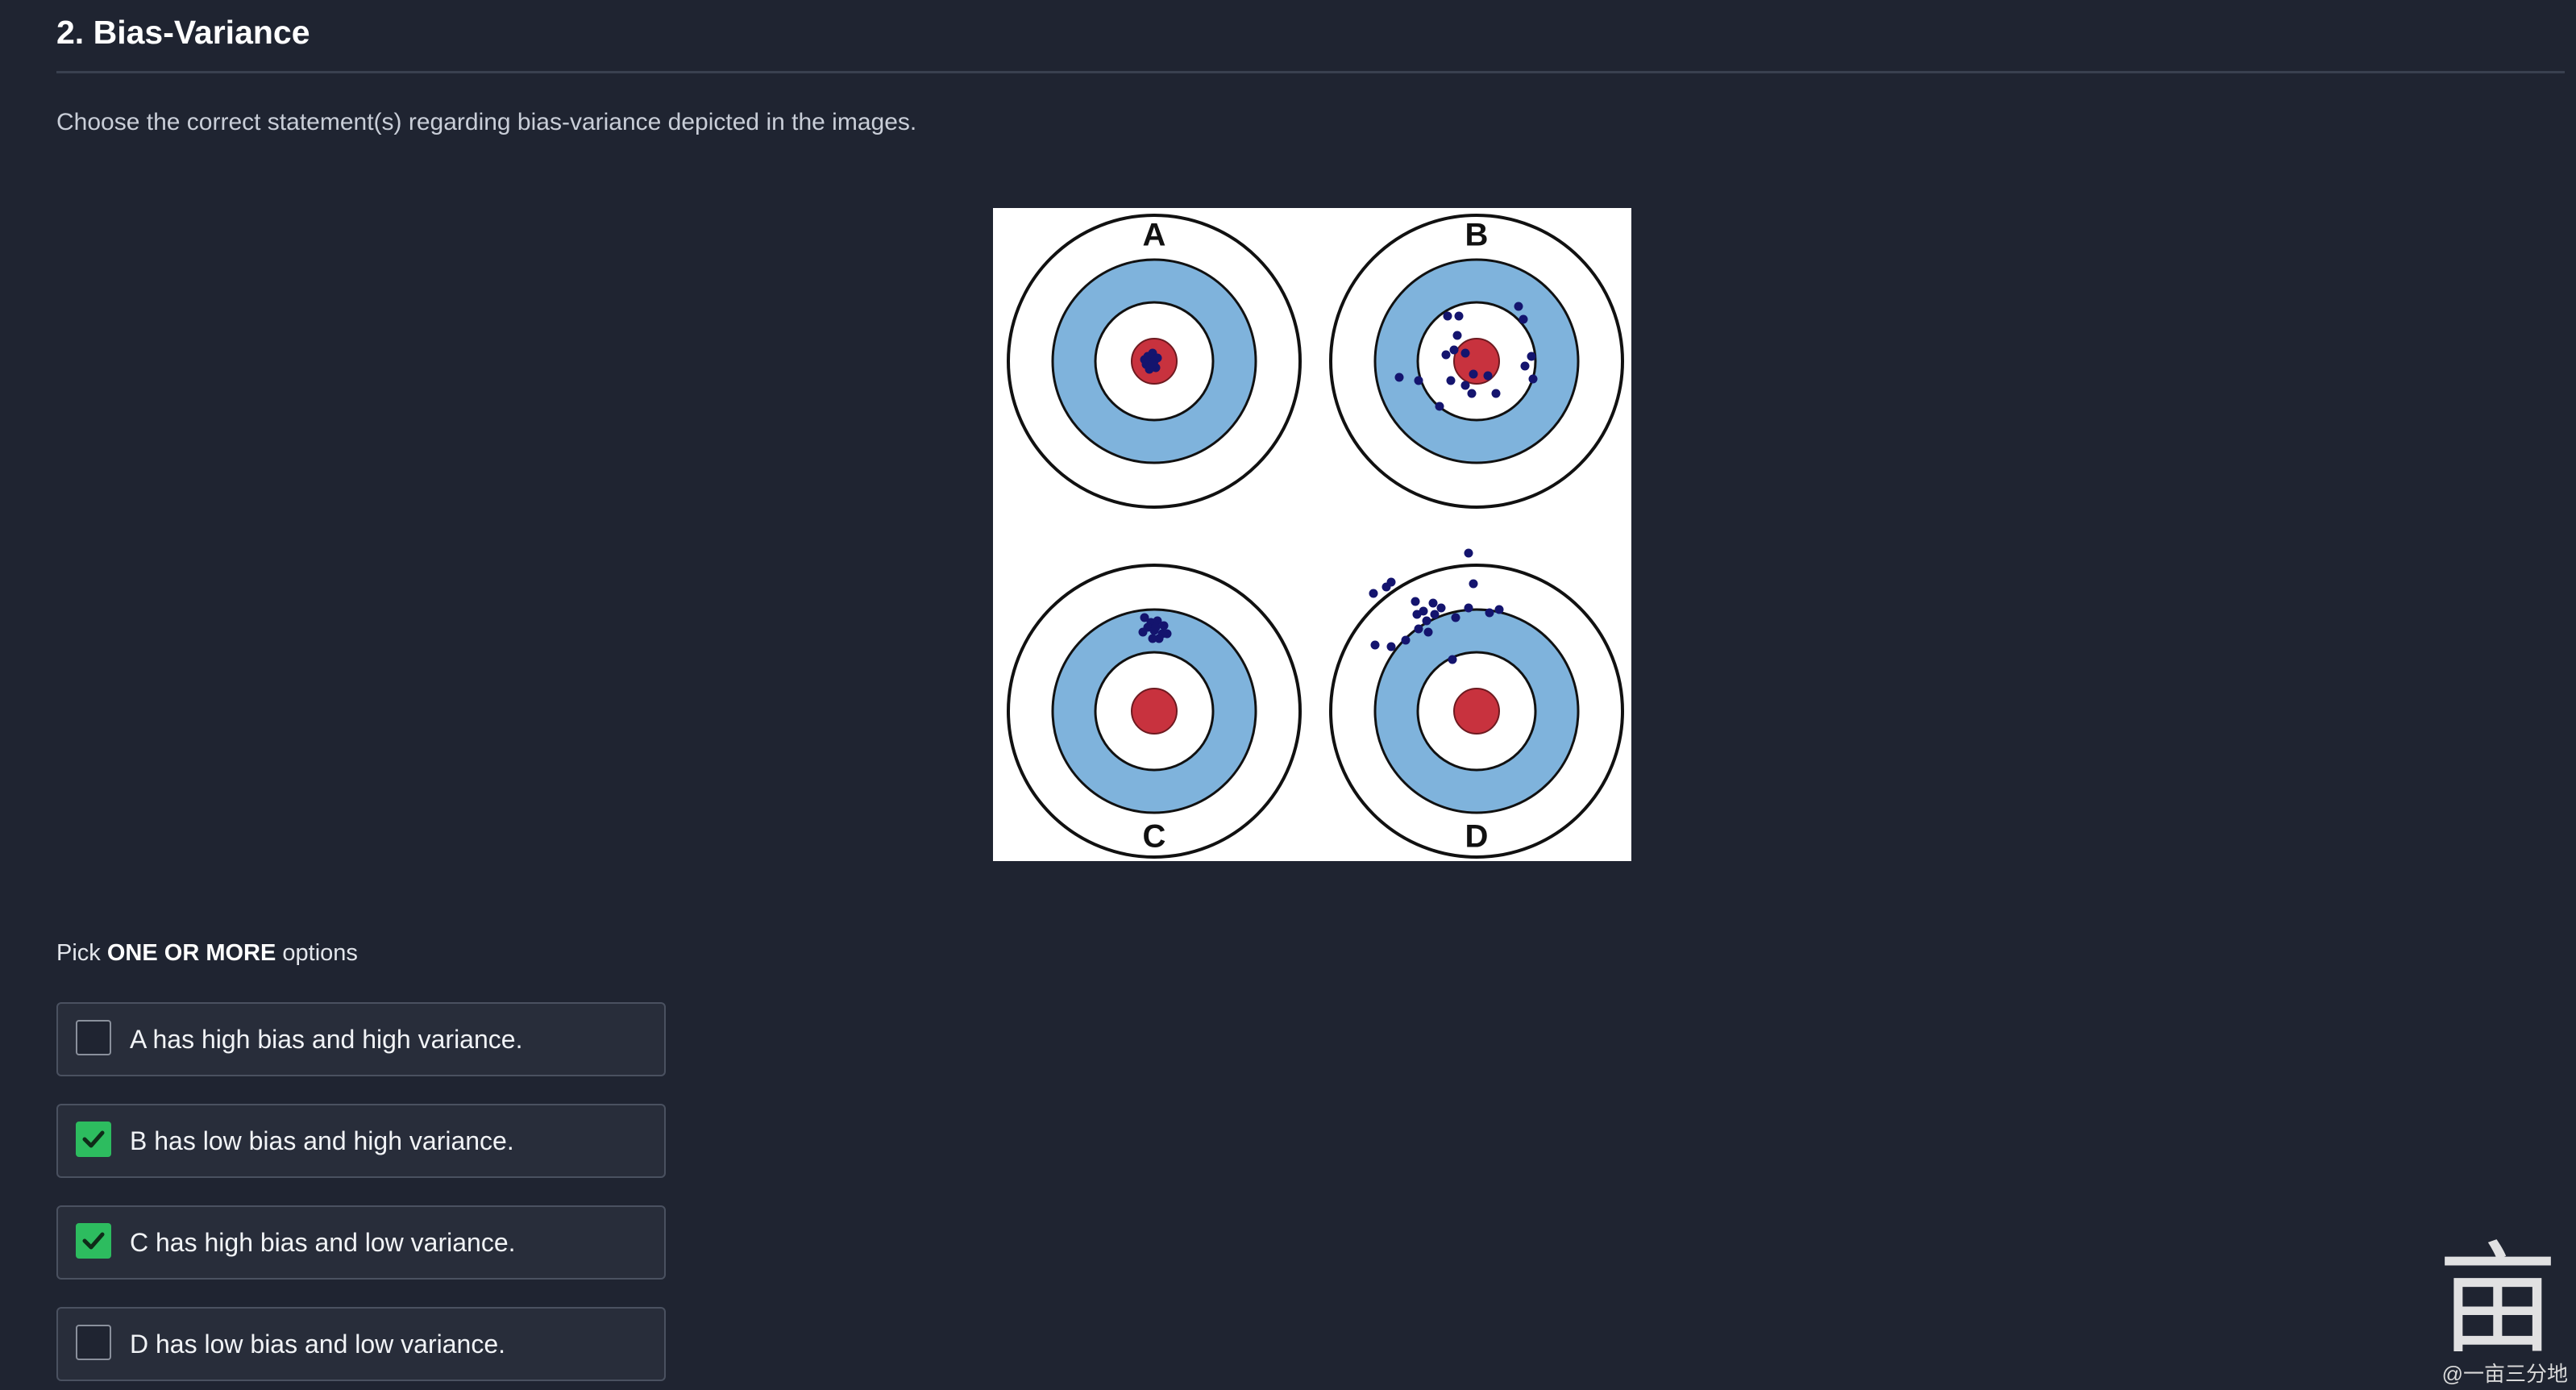  Describe the element at coordinates (78, 953) in the screenshot. I see `pick-prefix: Pick` at that location.